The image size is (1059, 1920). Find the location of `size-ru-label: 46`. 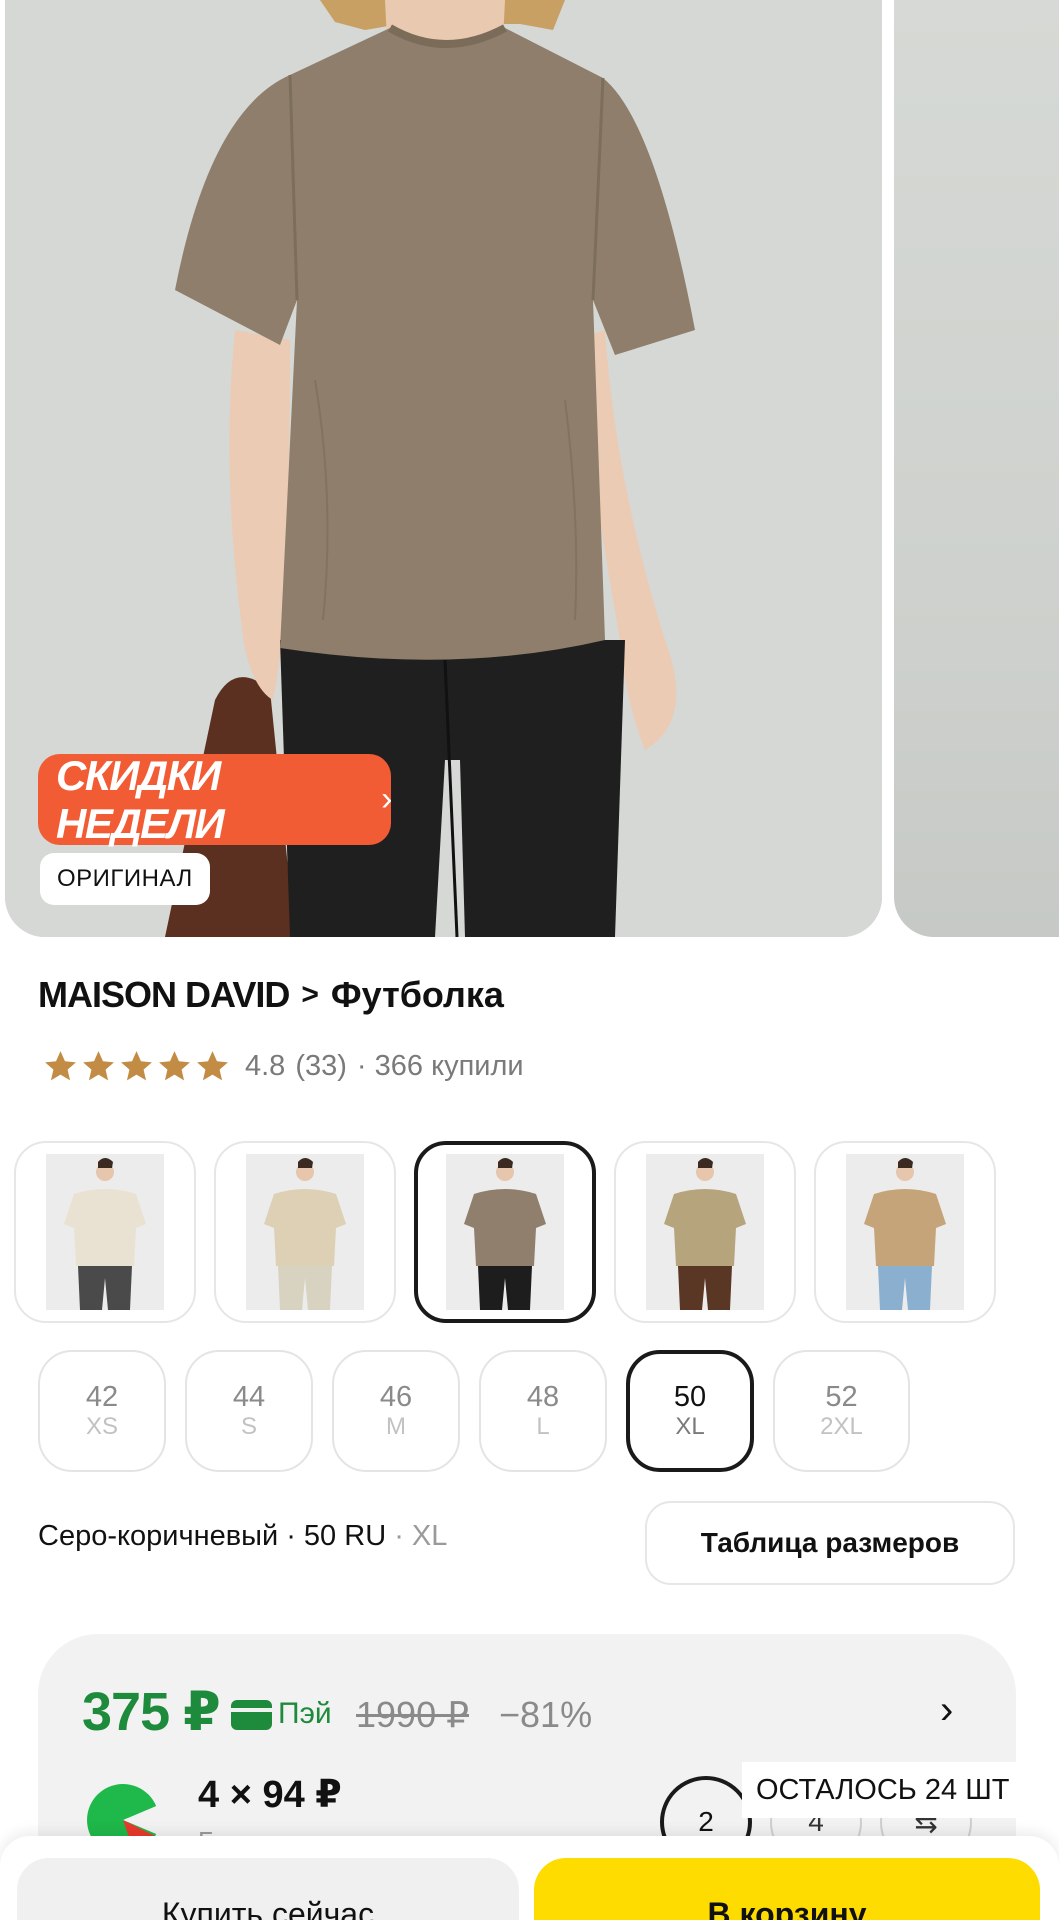

size-ru-label: 46 is located at coordinates (396, 1397).